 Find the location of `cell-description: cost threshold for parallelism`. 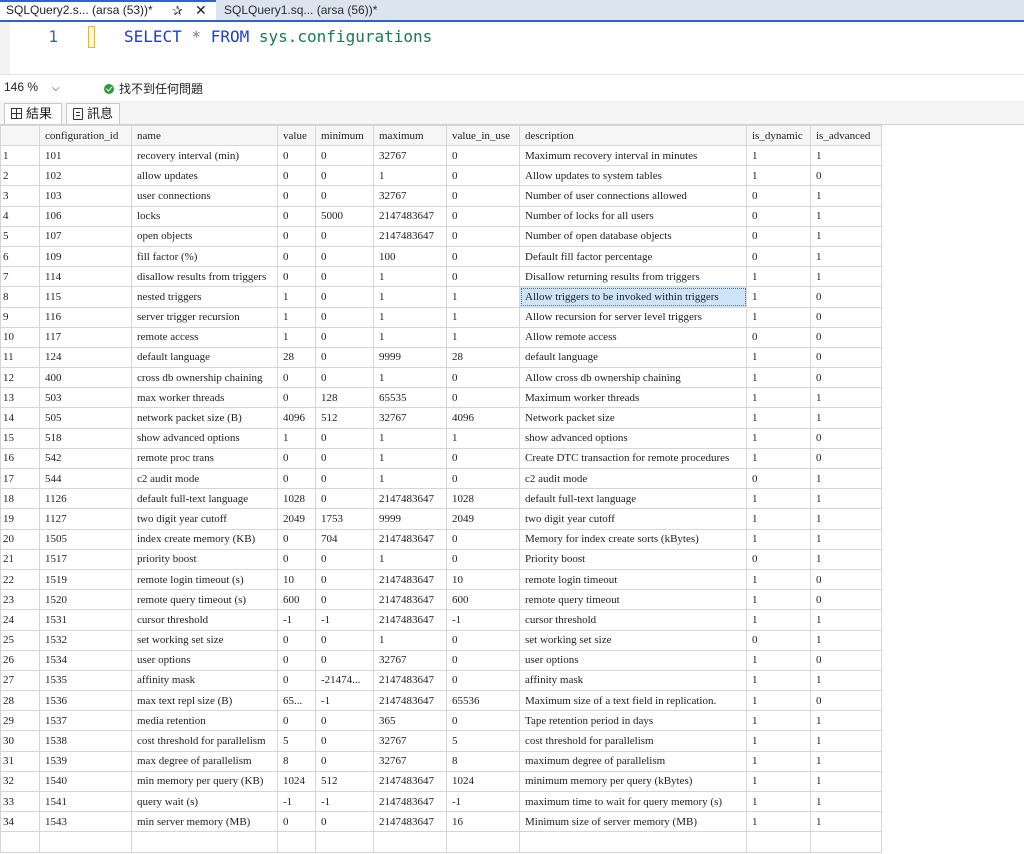

cell-description: cost threshold for parallelism is located at coordinates (633, 741).